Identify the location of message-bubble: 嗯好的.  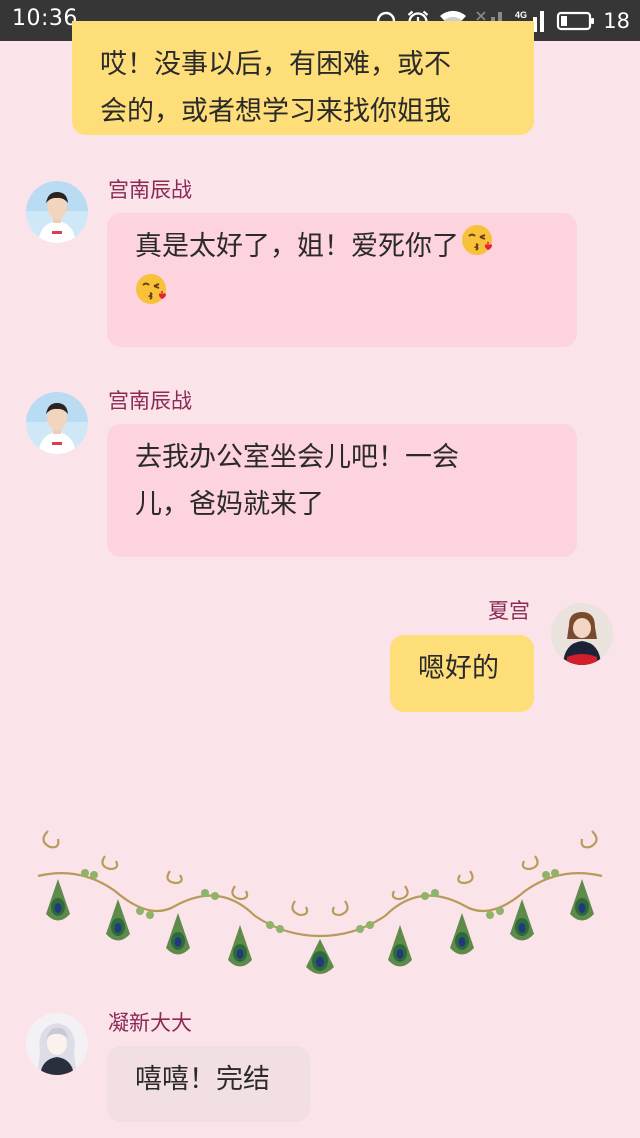
(462, 673).